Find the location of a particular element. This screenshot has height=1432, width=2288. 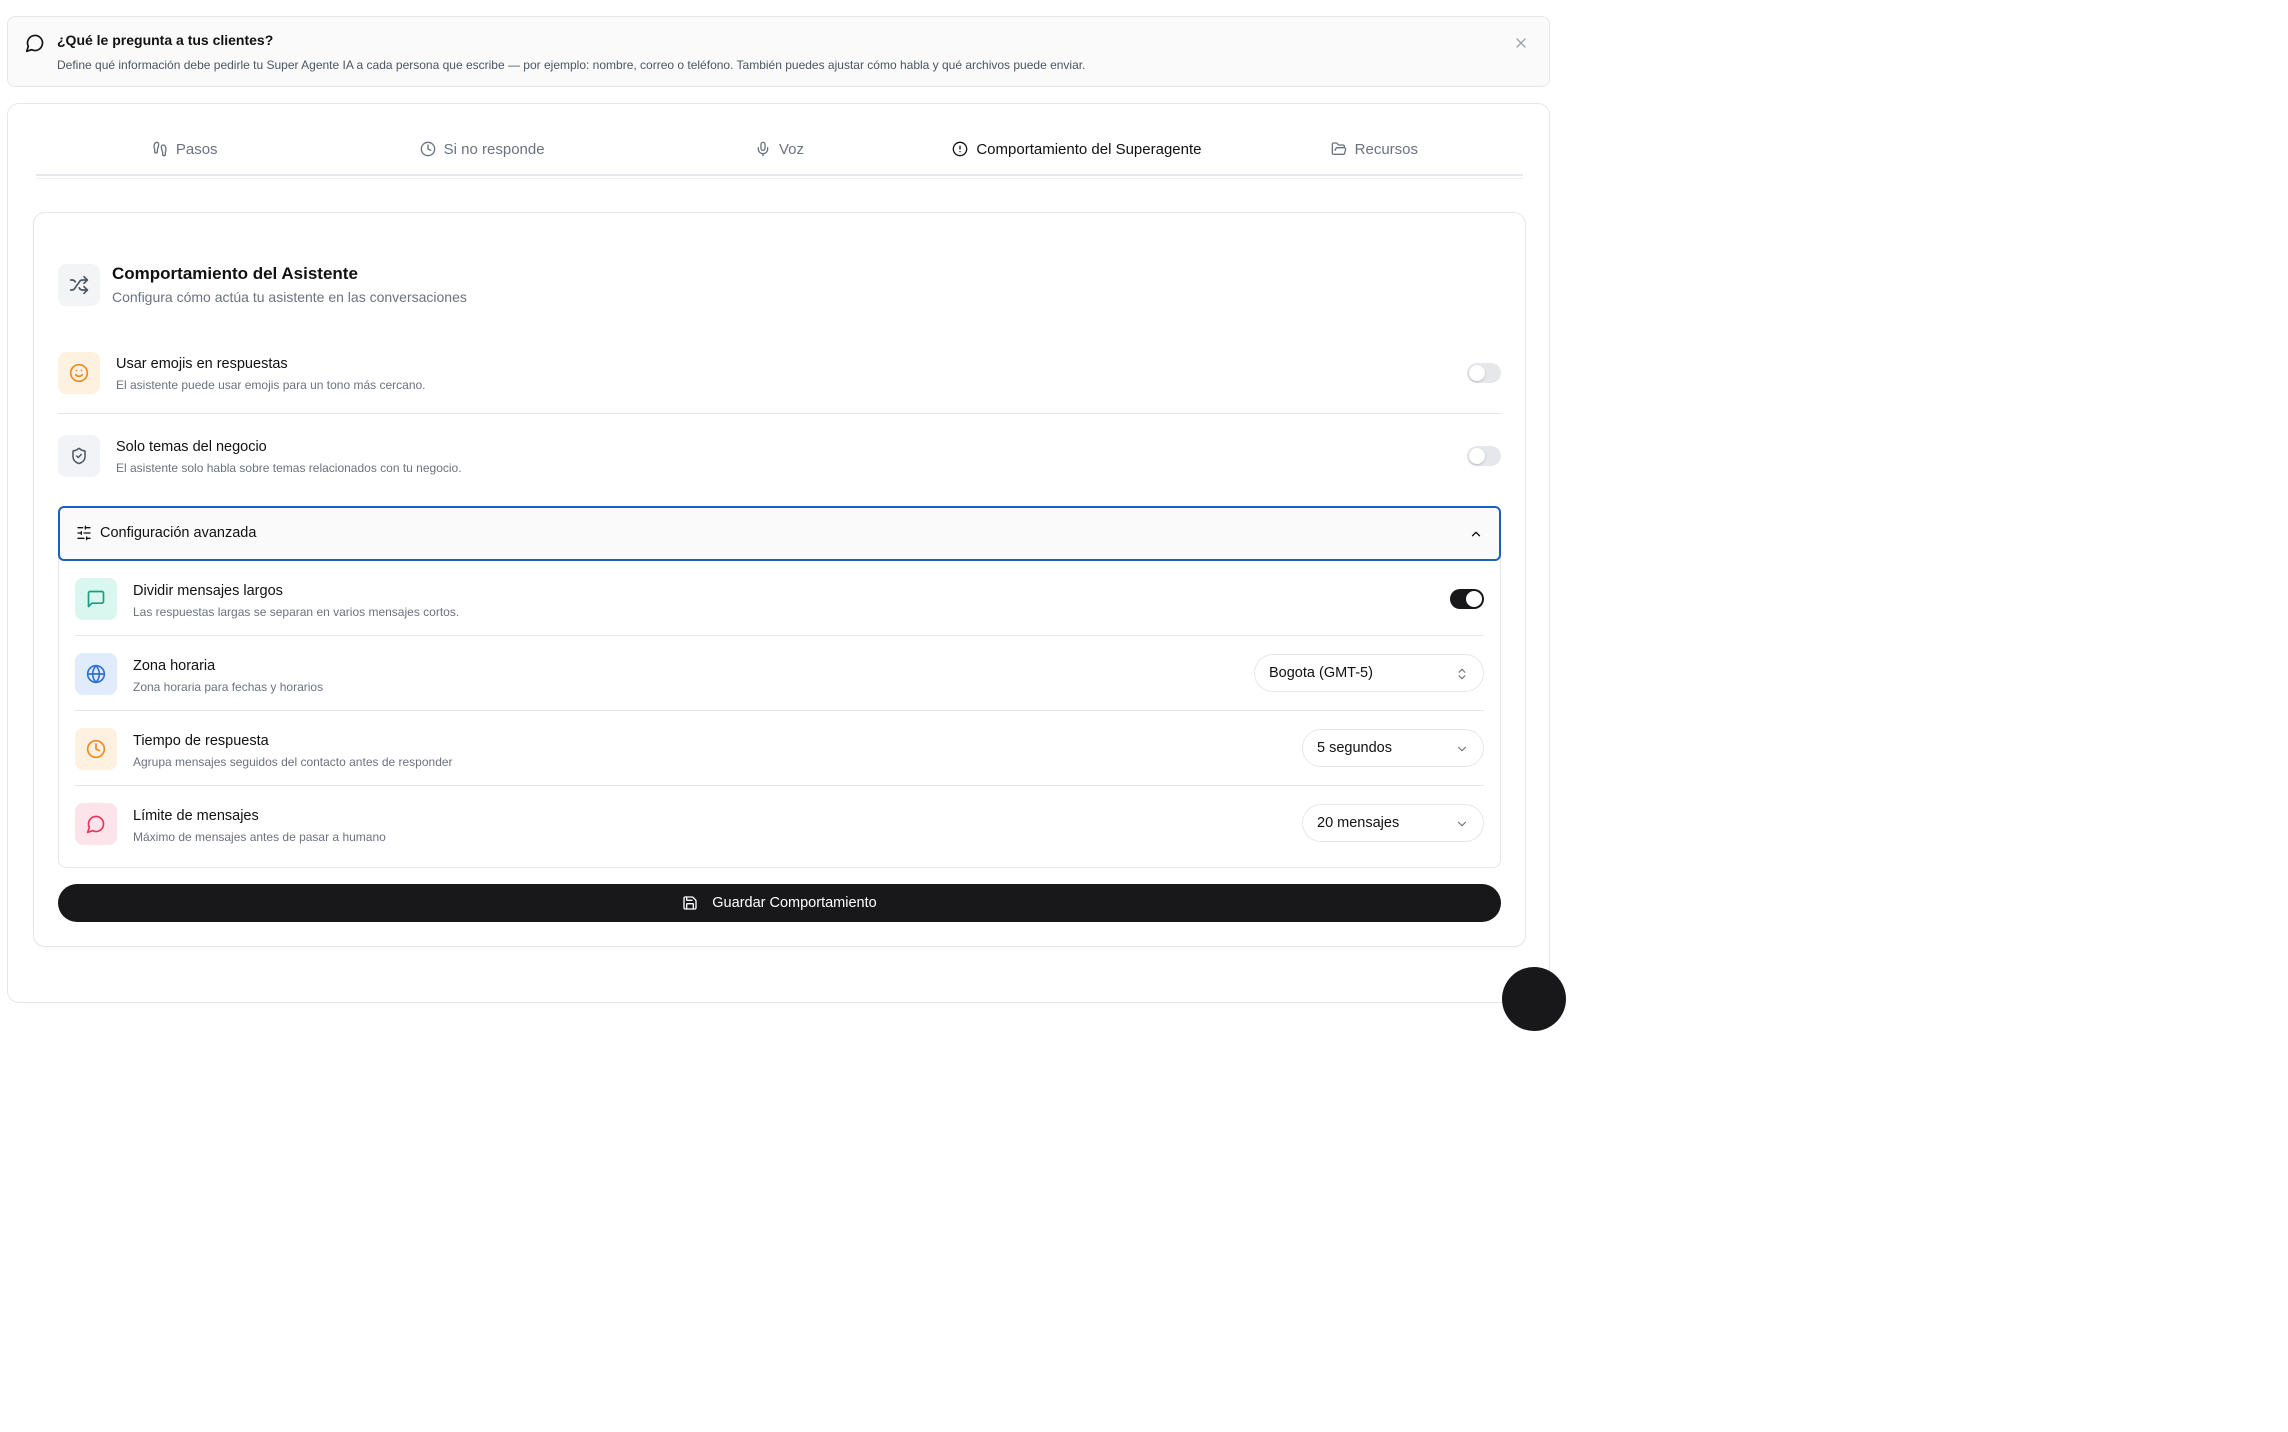

tab-recursos: Recursos is located at coordinates (1374, 149).